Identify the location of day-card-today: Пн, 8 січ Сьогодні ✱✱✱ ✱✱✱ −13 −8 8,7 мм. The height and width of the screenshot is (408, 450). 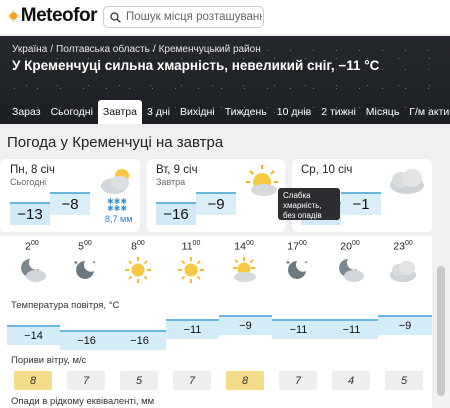
(70, 195).